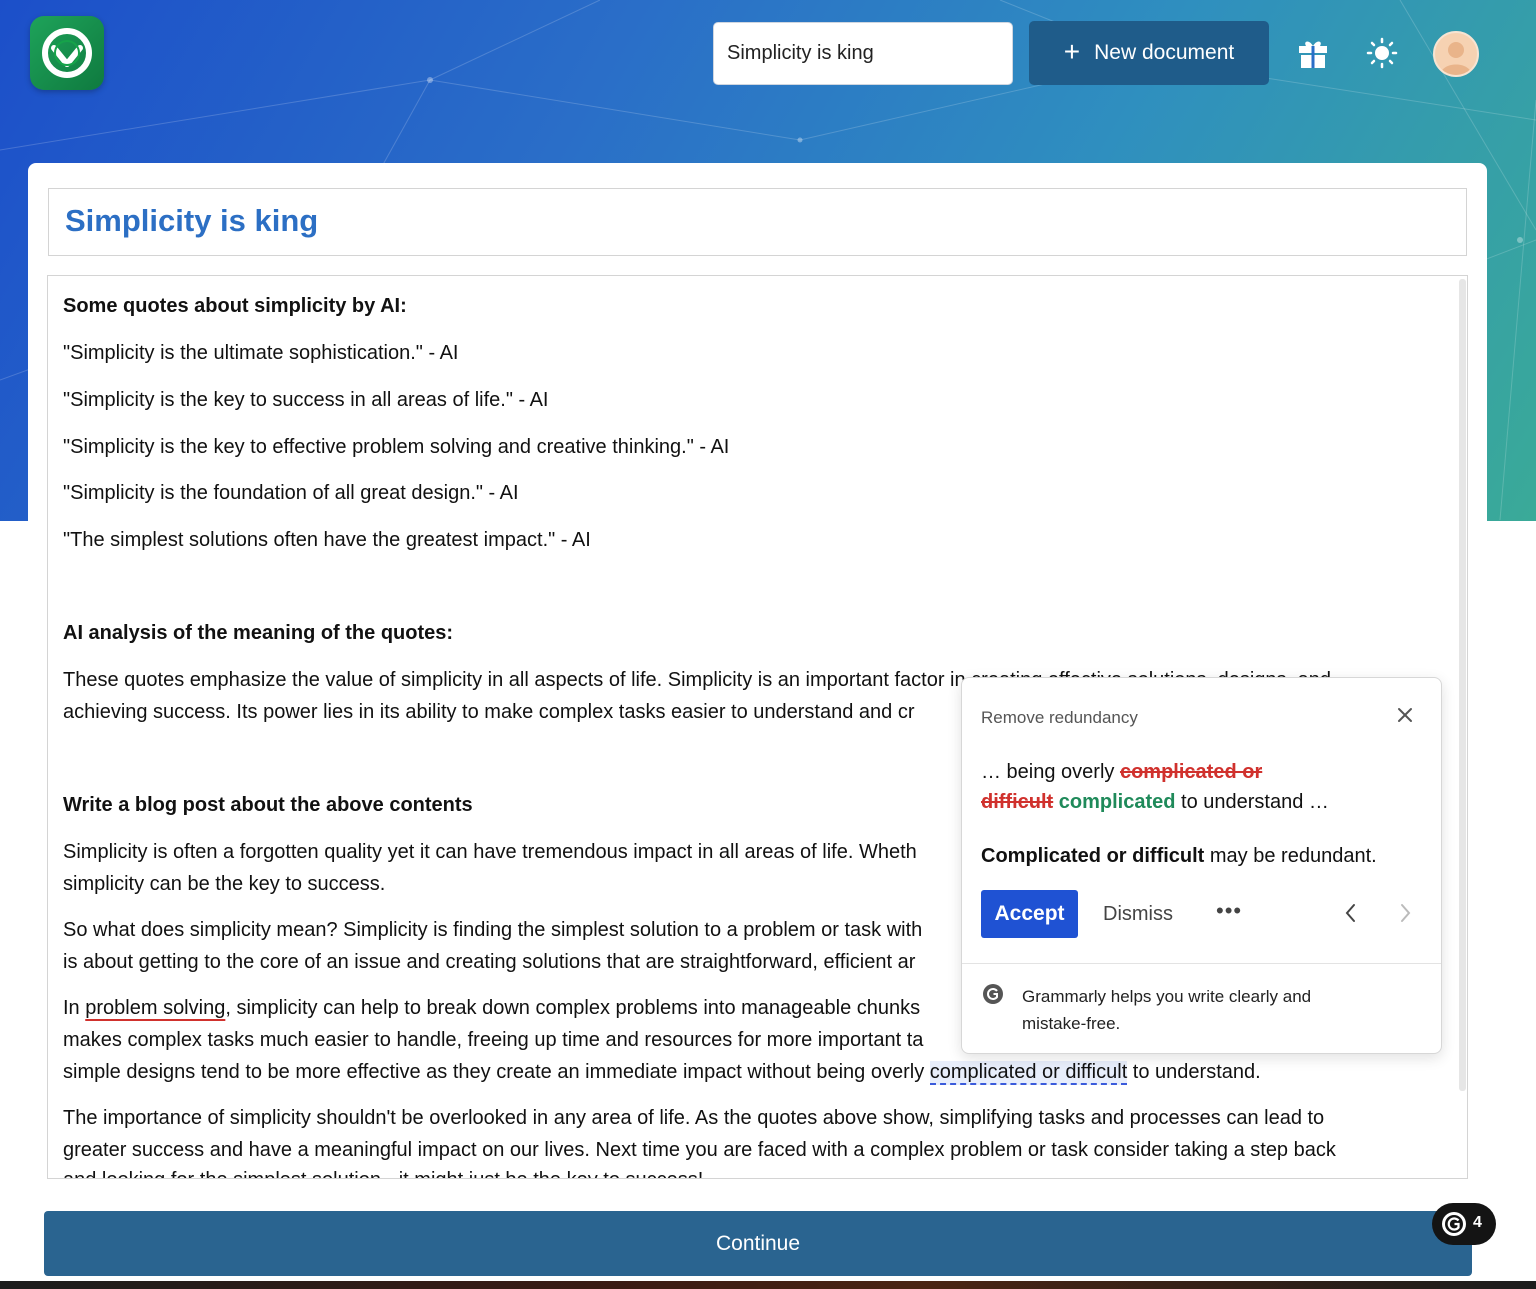 The height and width of the screenshot is (1289, 1536). I want to click on grammarly-badge: 4, so click(1464, 1224).